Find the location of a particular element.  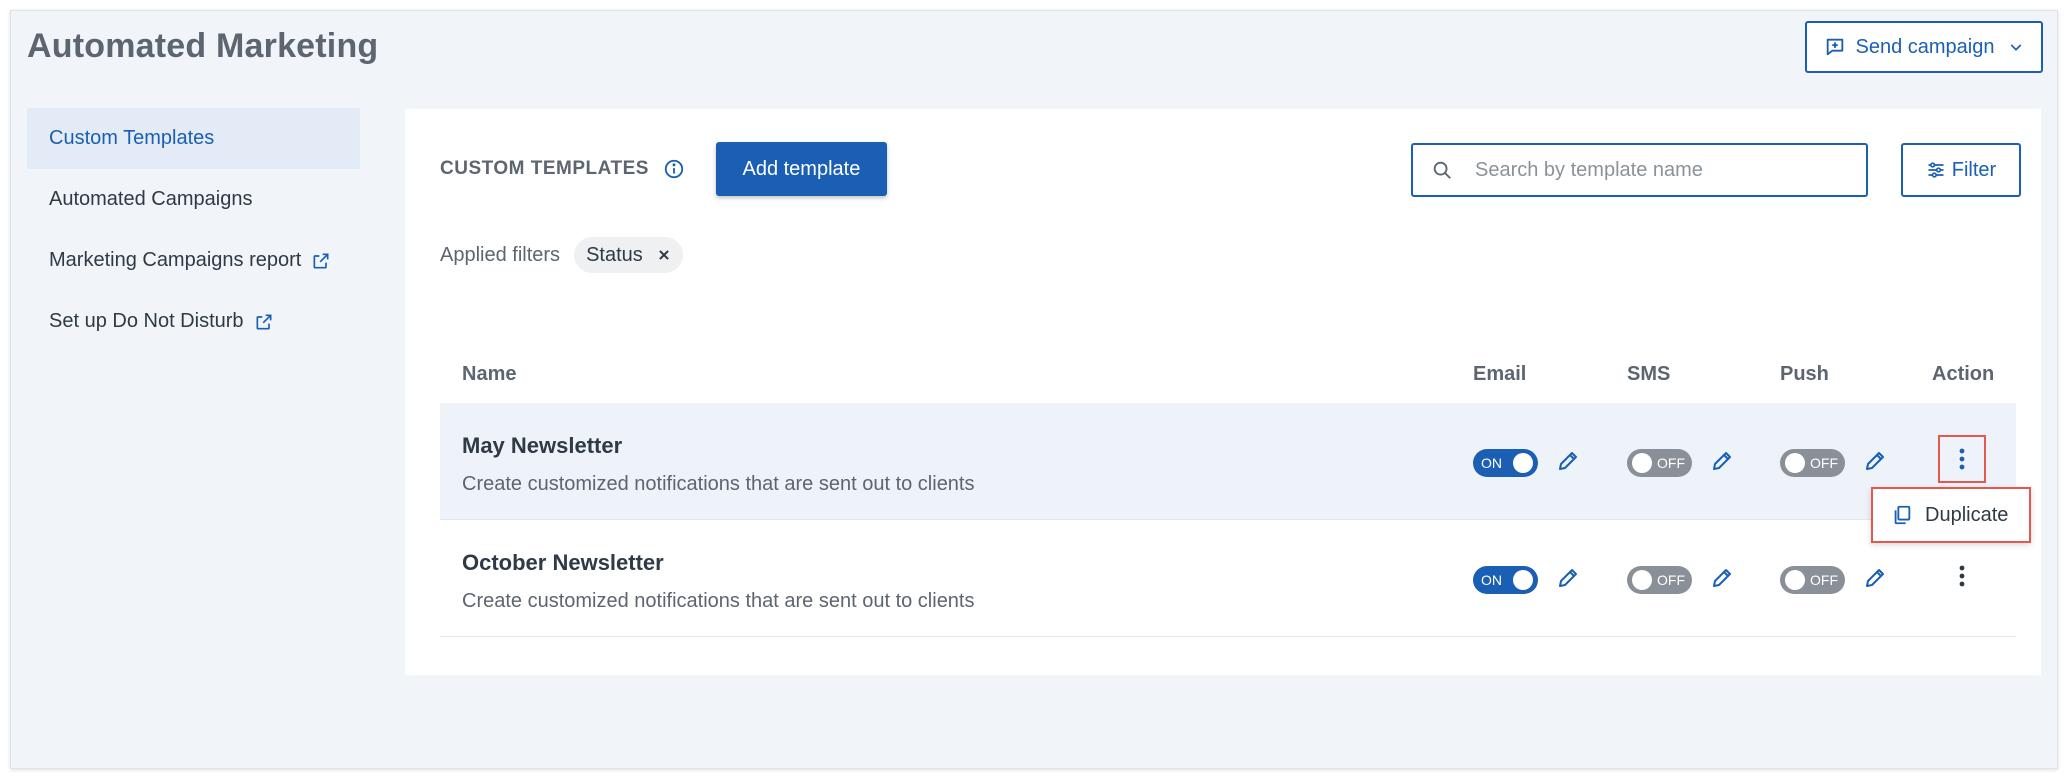

sliders-icon is located at coordinates (1936, 170).